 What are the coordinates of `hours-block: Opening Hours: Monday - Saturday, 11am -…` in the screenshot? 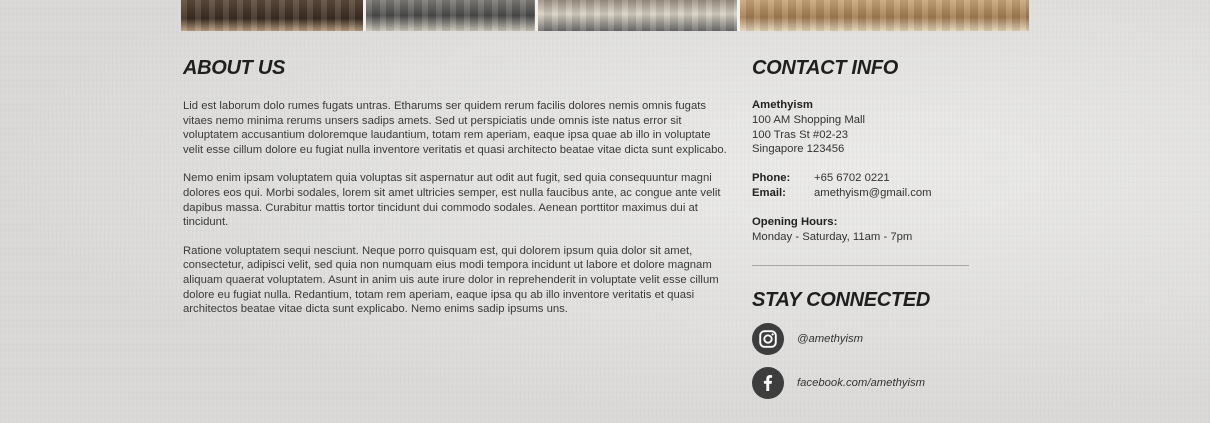 It's located at (862, 230).